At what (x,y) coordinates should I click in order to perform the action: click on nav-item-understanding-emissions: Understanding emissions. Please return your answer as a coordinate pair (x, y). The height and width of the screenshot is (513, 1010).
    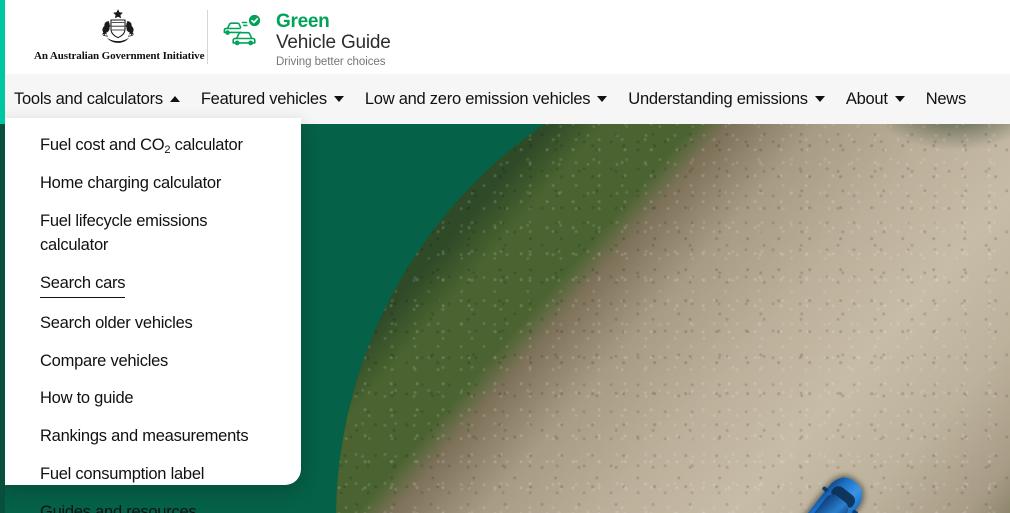
    Looking at the image, I should click on (726, 99).